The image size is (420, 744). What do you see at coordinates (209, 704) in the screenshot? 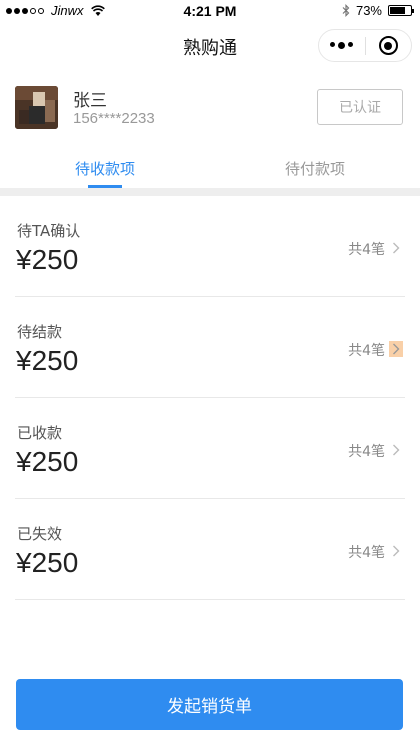
I see `create-sales-order-button: 发起销货单` at bounding box center [209, 704].